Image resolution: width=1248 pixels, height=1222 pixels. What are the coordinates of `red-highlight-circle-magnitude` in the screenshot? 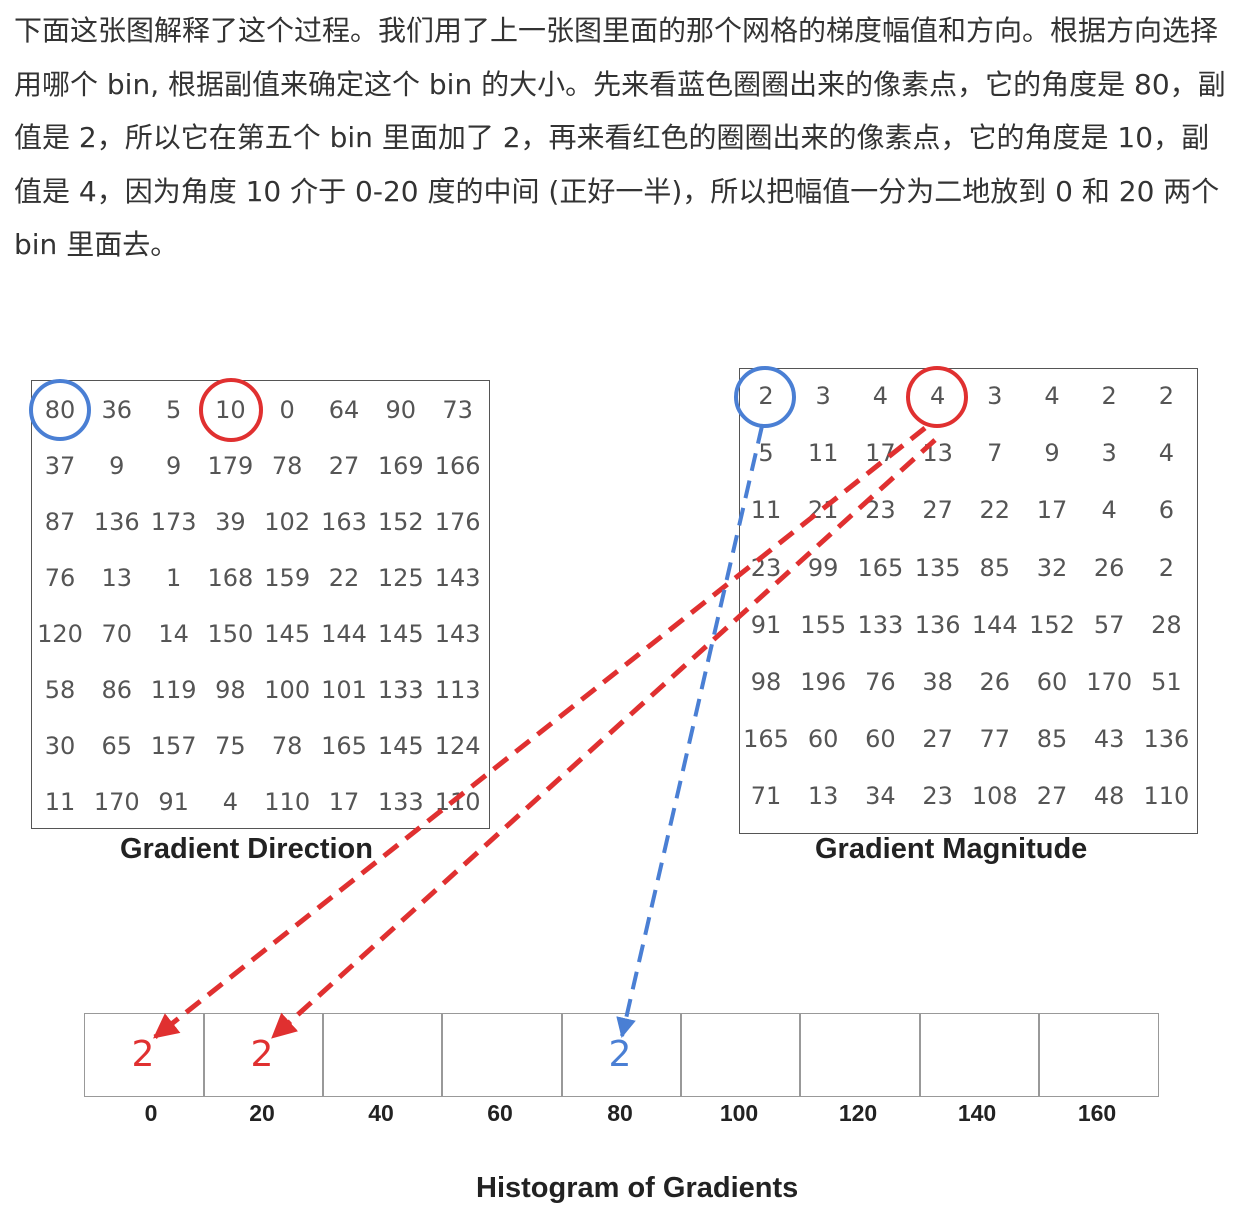 It's located at (937, 397).